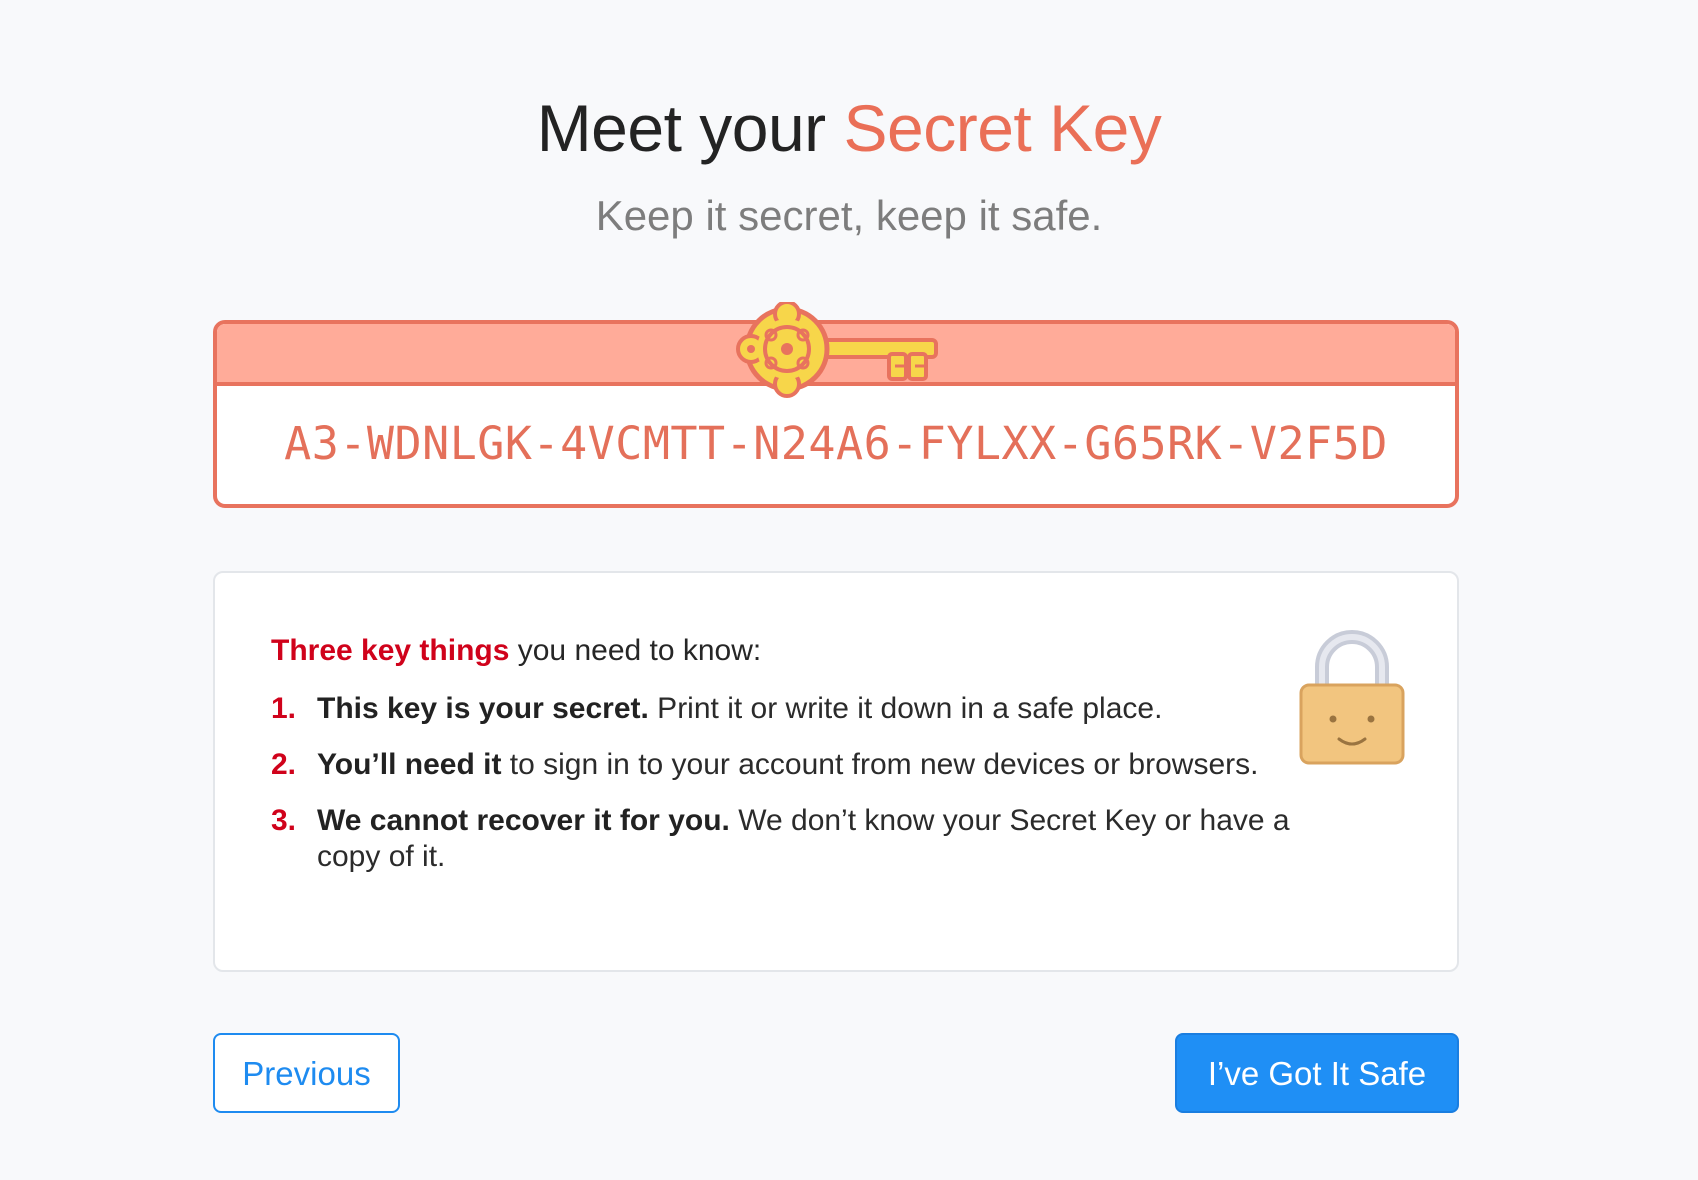  I want to click on info-intro: Three key things you need to know:, so click(516, 651).